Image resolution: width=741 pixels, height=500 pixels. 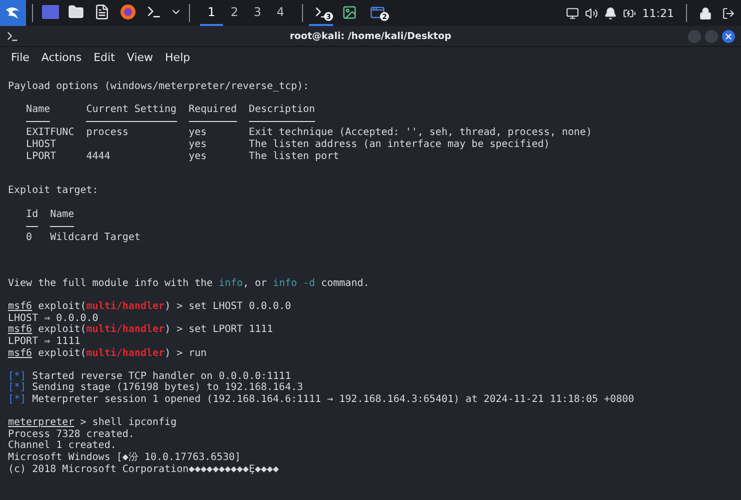 What do you see at coordinates (234, 13) in the screenshot?
I see `workspace-tab: 2` at bounding box center [234, 13].